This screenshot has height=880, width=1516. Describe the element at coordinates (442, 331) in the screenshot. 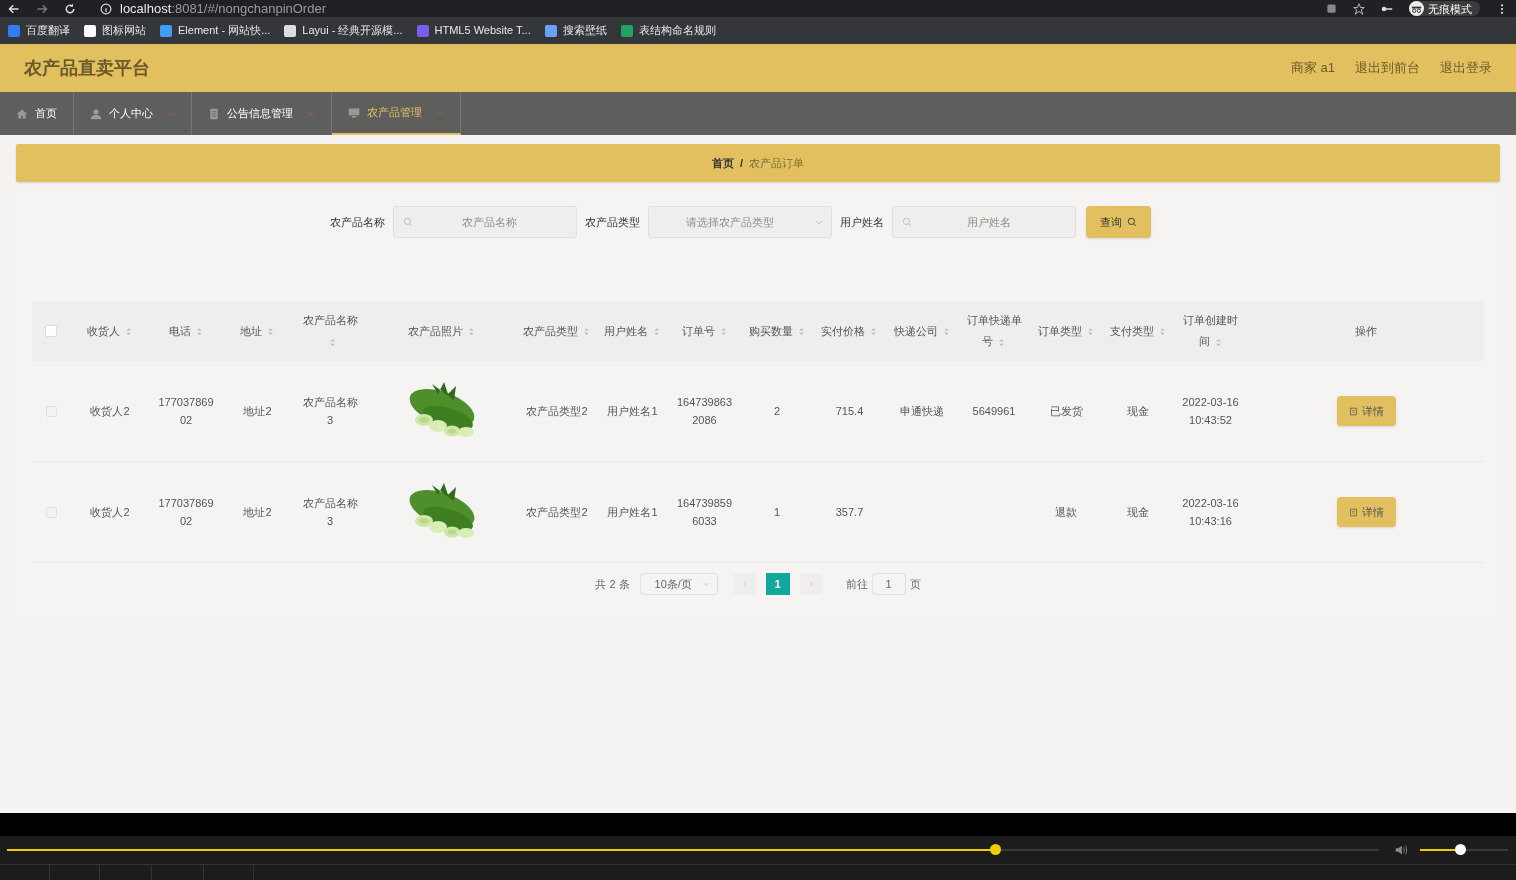

I see `column-header: 农产品照片` at that location.